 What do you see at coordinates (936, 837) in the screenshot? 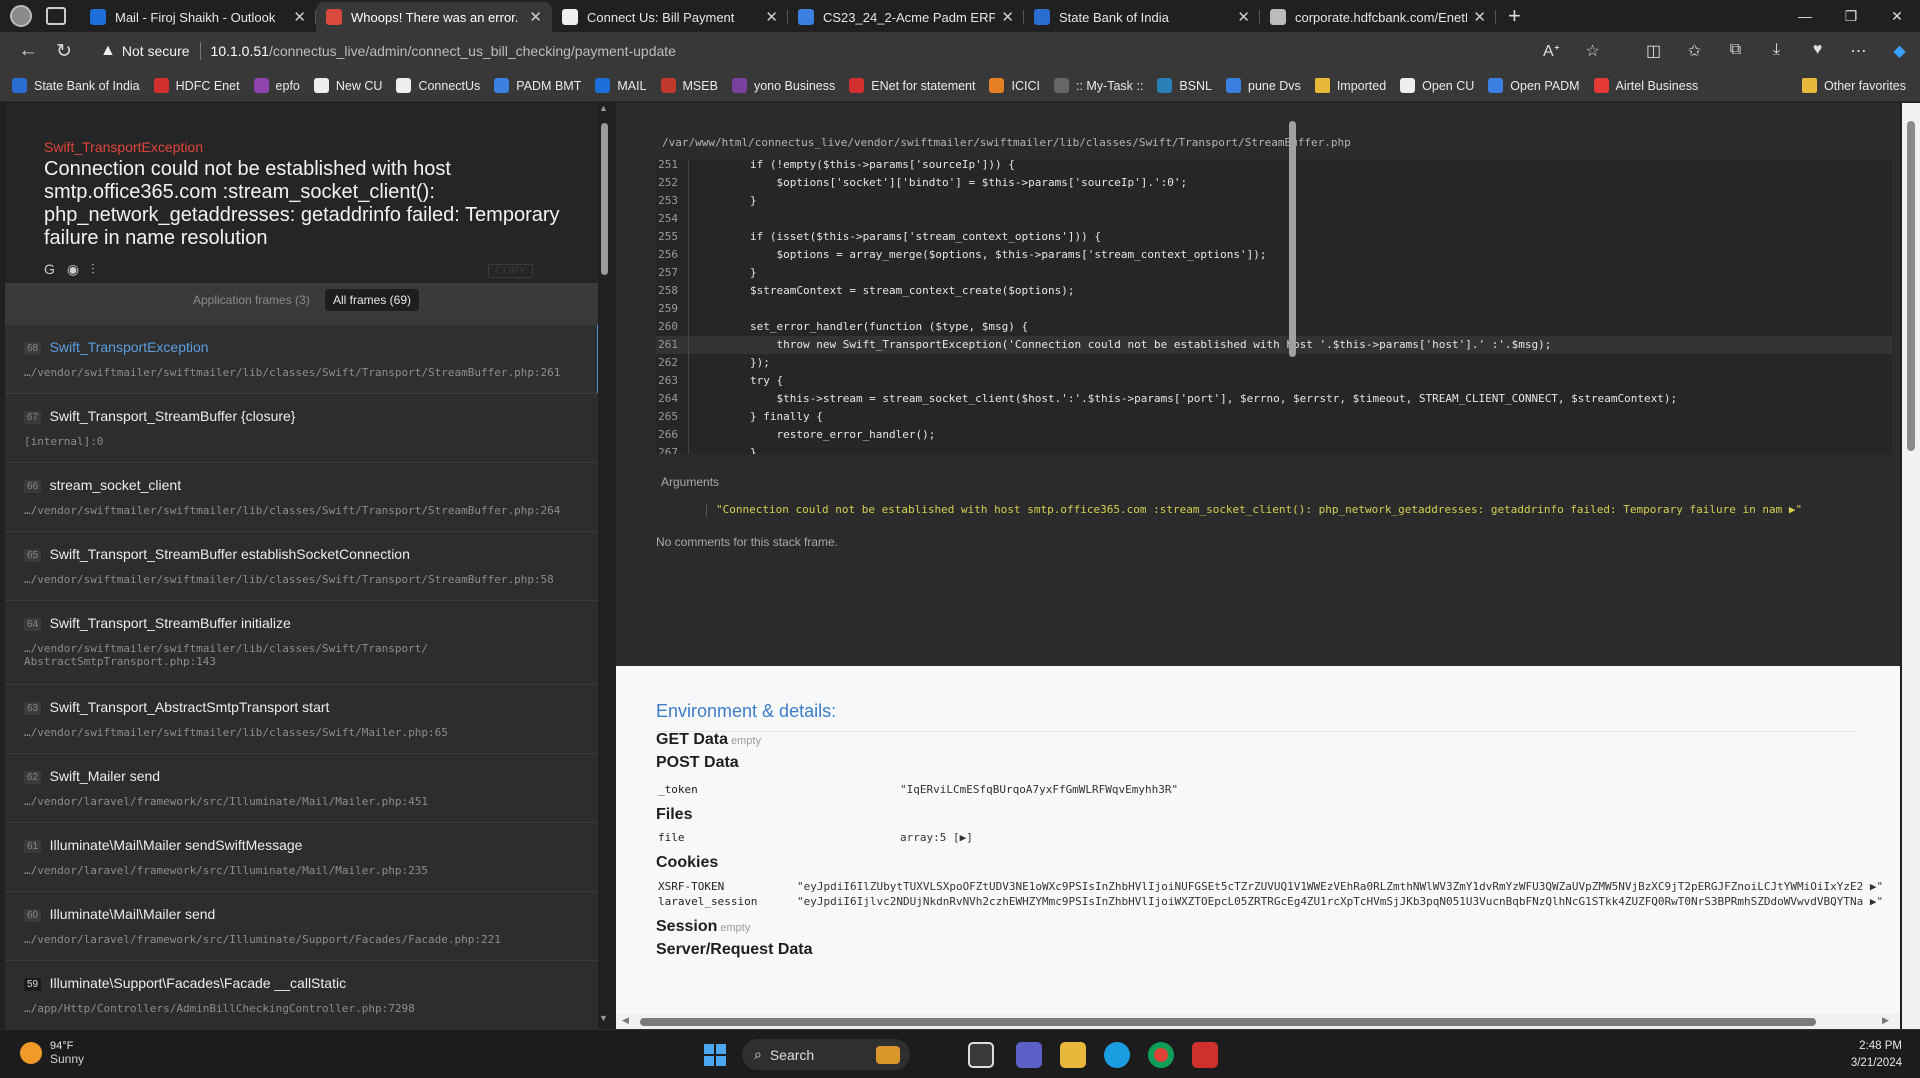
I see `file-value: array:5 [▶]` at bounding box center [936, 837].